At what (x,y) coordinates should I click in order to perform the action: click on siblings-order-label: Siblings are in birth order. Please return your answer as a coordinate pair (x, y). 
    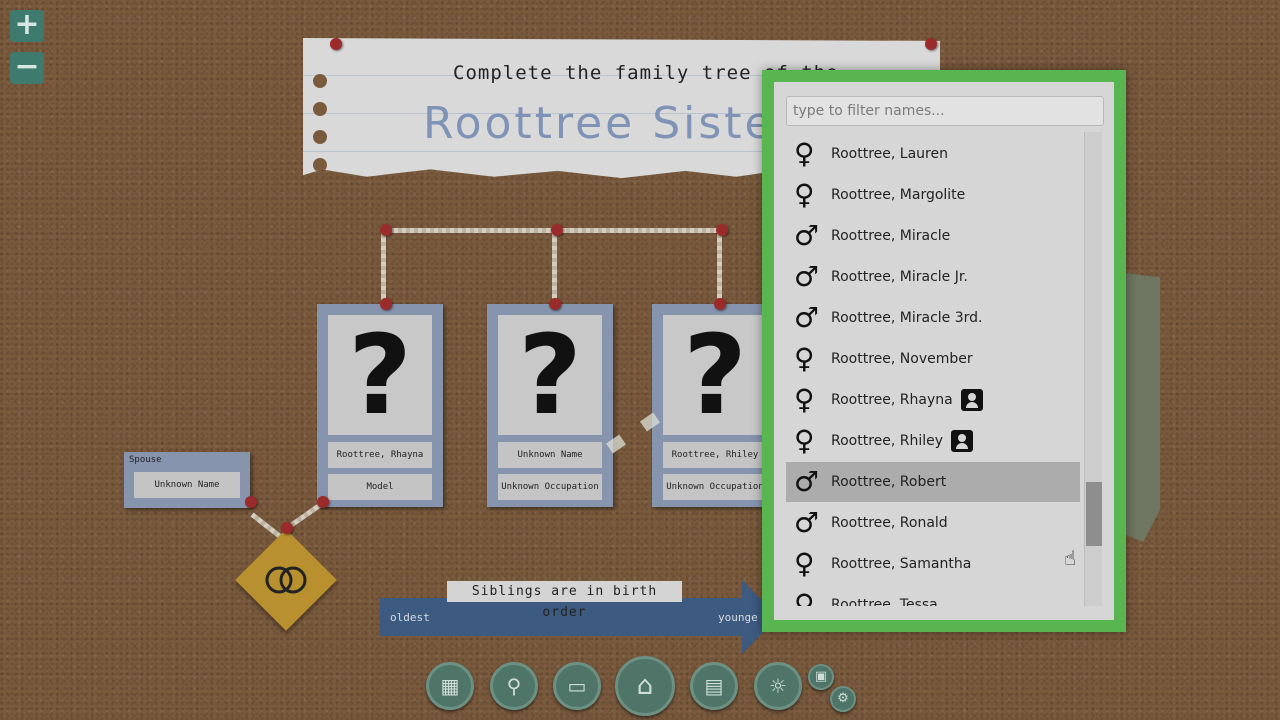
    Looking at the image, I should click on (564, 600).